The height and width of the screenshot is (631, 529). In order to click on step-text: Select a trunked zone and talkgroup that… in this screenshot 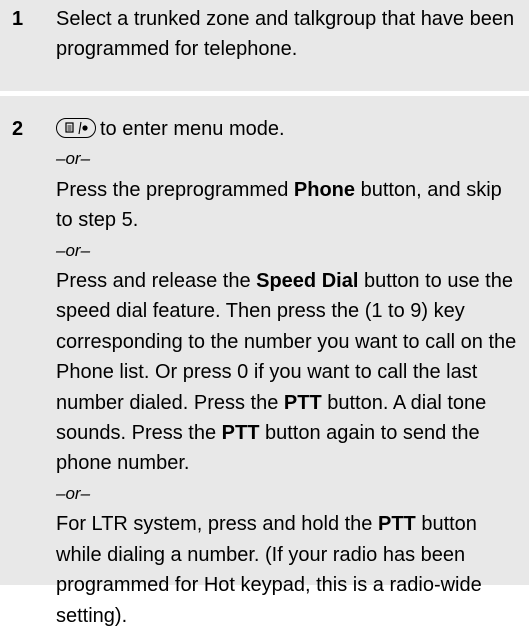, I will do `click(285, 34)`.